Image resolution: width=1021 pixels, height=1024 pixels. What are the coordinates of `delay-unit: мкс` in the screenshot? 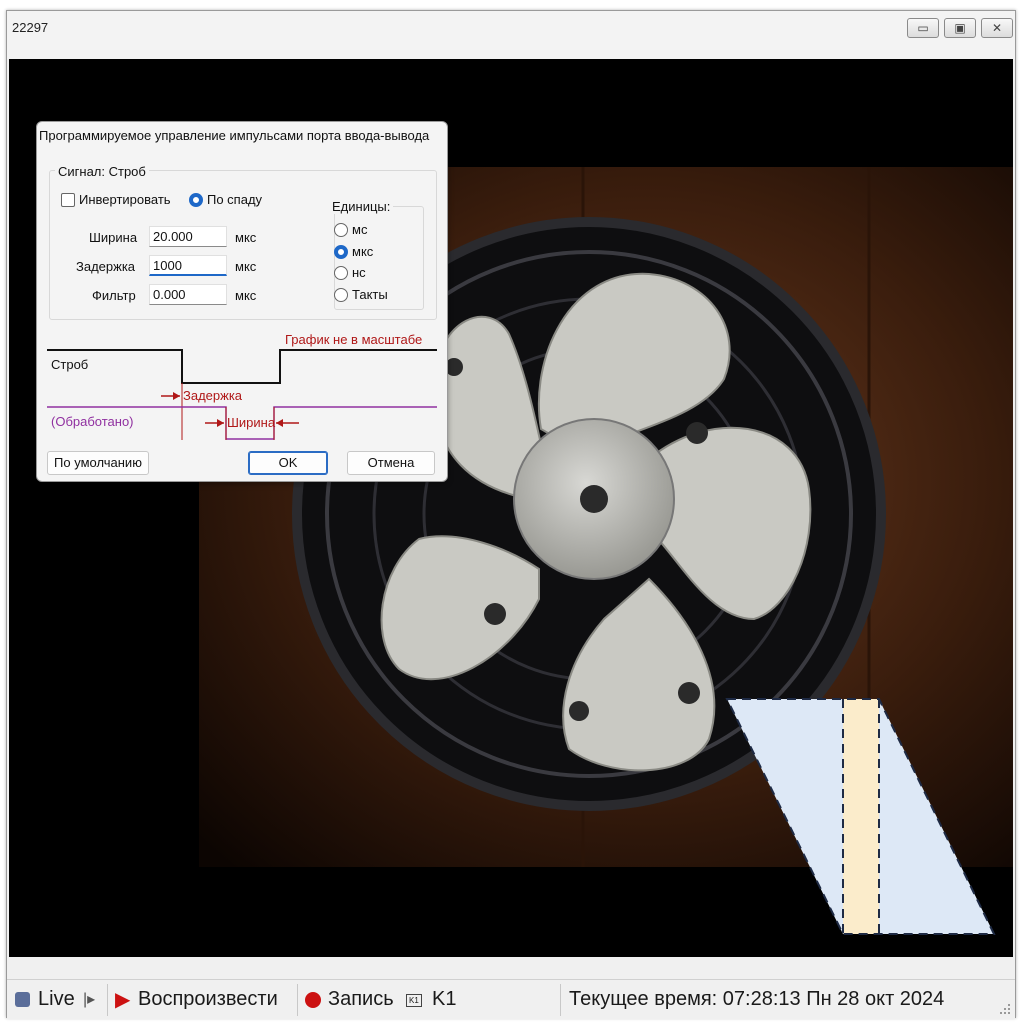 It's located at (246, 266).